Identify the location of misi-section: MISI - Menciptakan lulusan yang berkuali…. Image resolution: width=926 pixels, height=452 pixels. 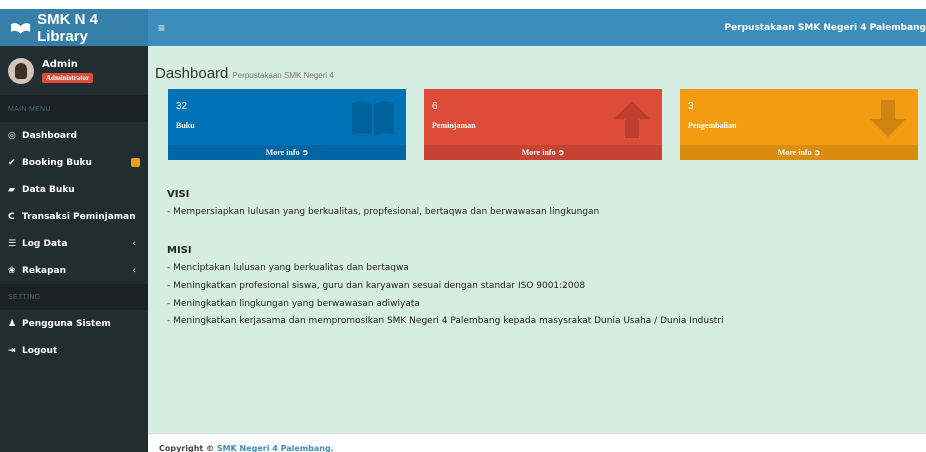
(445, 289).